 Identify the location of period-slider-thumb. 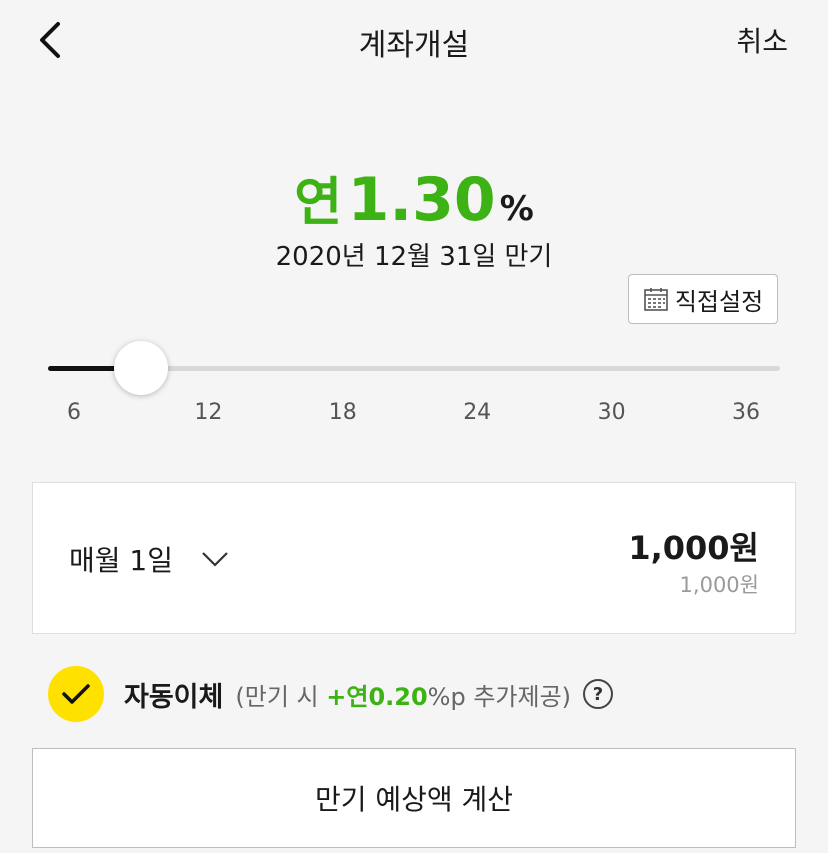
(141, 368).